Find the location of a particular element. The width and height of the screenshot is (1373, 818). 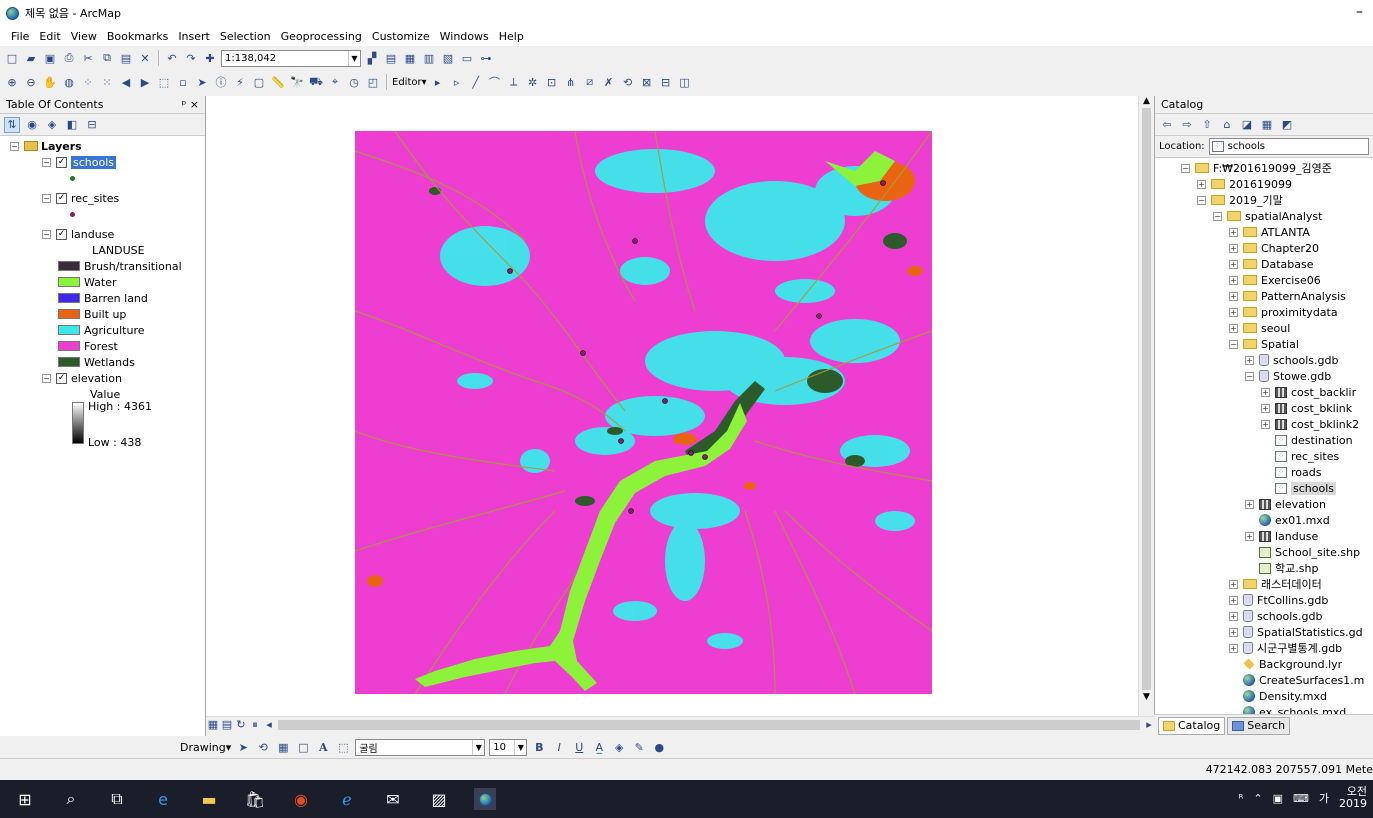

catalog-item: Density.mxd is located at coordinates (1264, 696).